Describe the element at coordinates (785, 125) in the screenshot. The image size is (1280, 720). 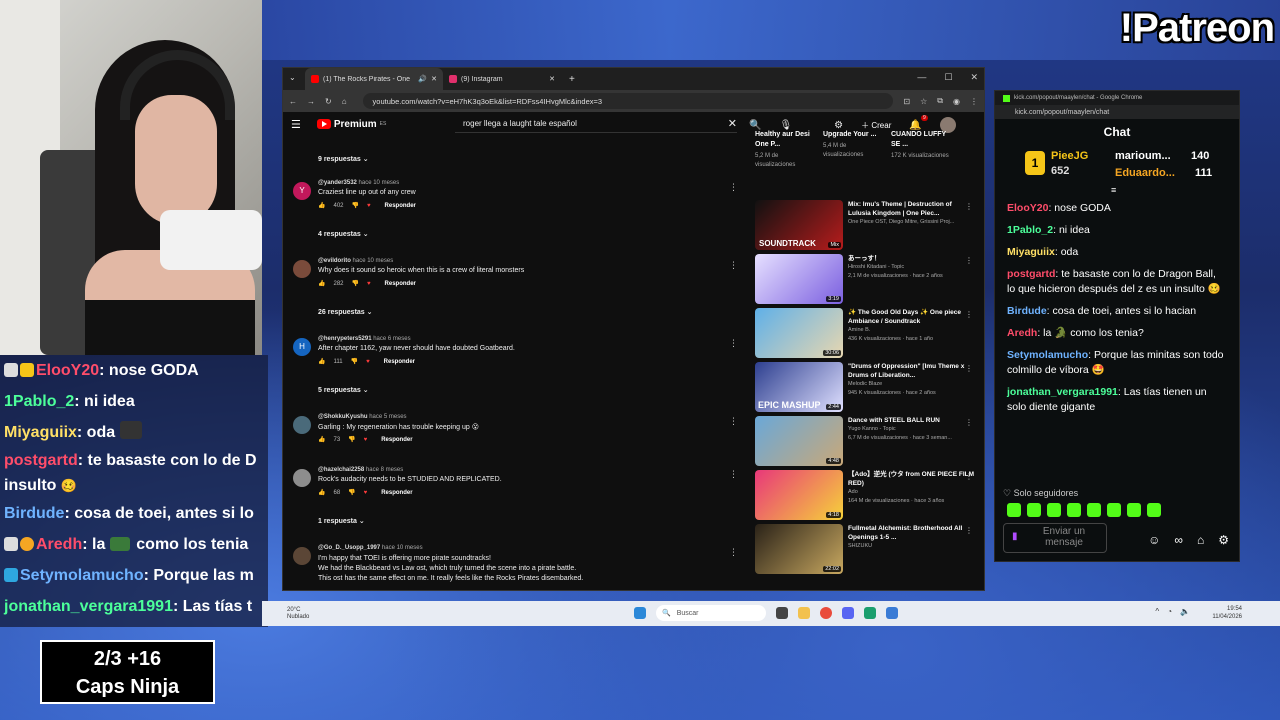
I see `voice-search-icon: 🎙` at that location.